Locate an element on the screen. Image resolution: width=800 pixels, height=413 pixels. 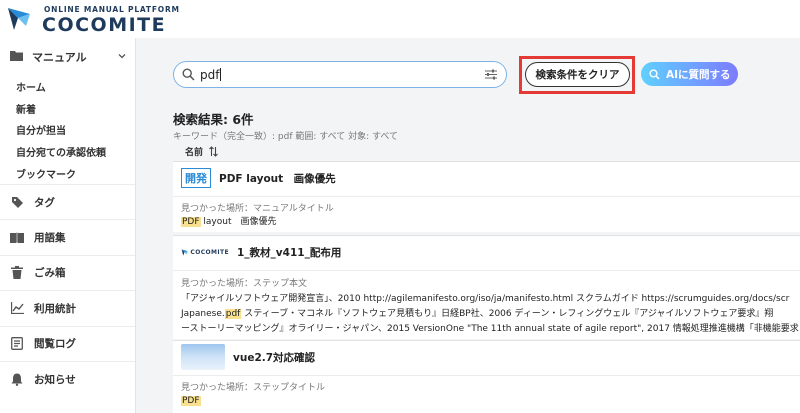
sidebar-subitem-bookmarks: ブックマーク is located at coordinates (67, 173).